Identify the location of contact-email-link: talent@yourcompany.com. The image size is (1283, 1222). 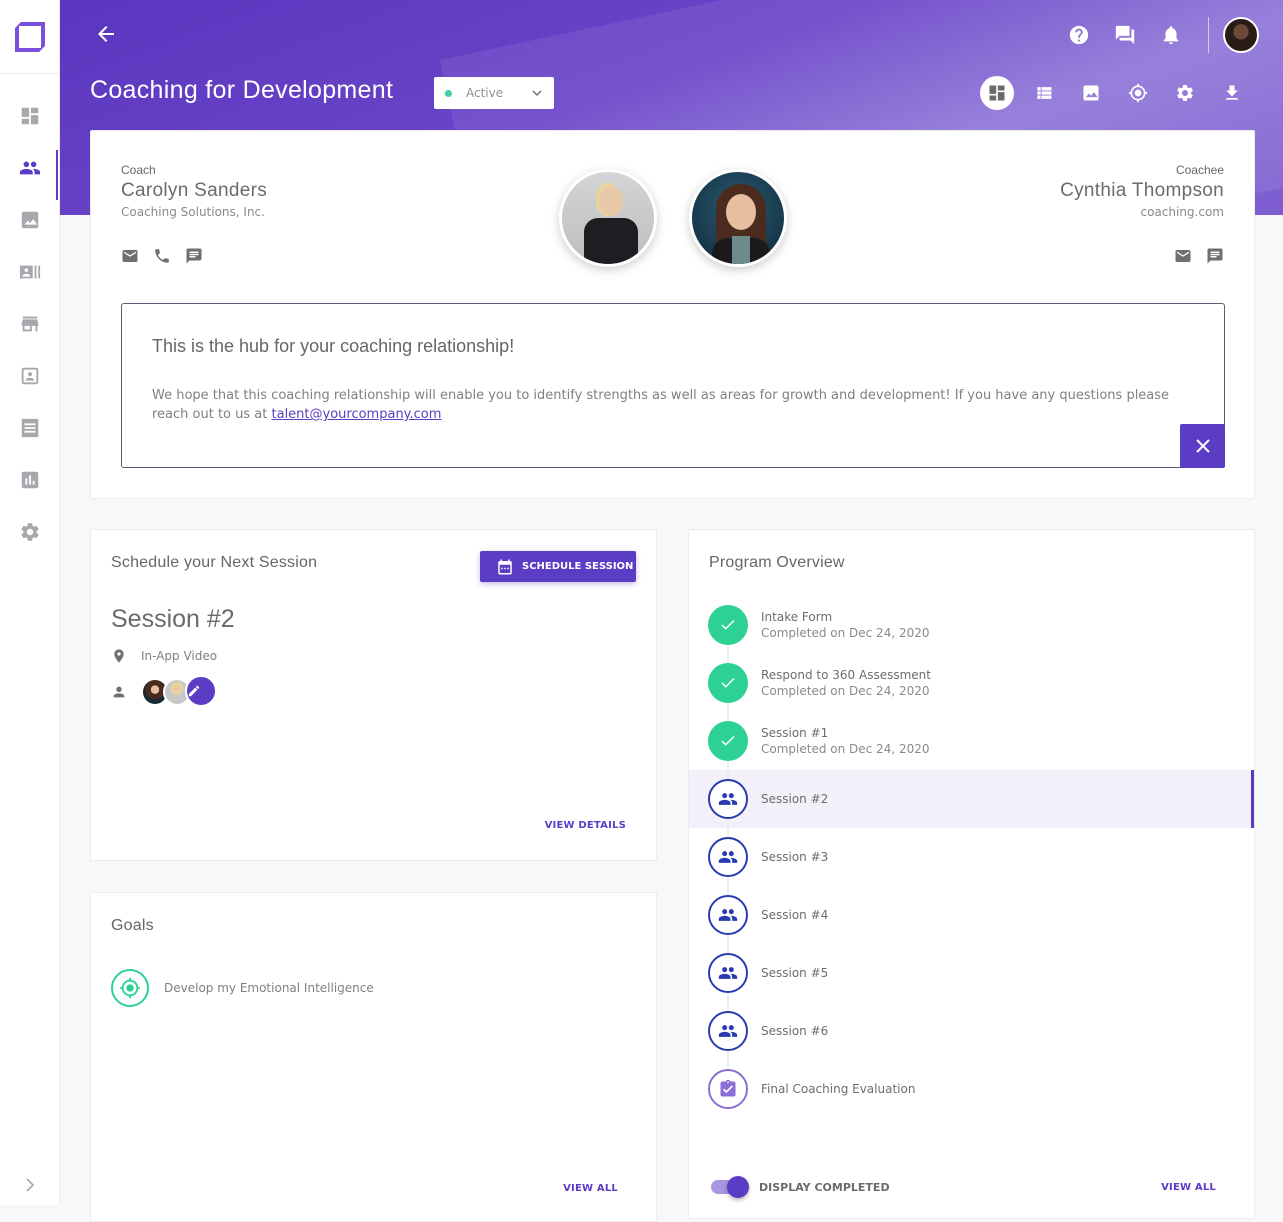
(357, 414).